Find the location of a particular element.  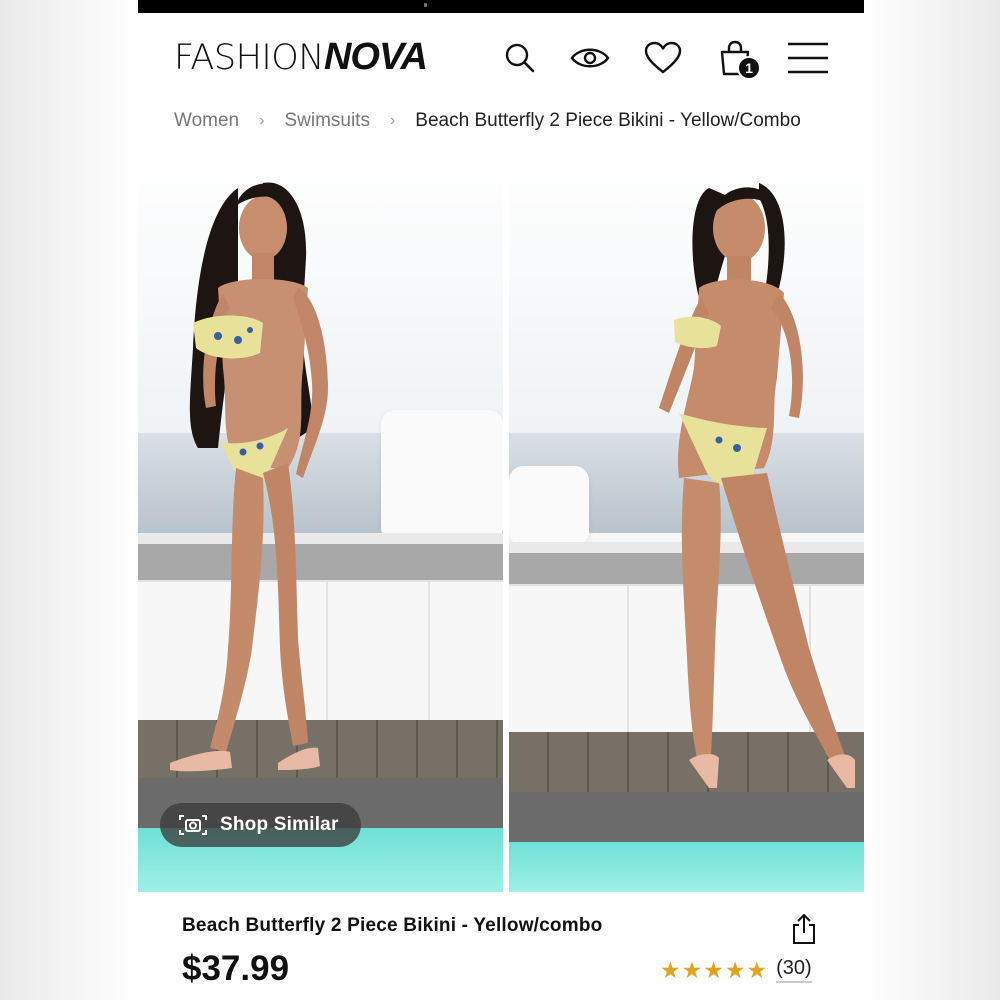

search-icon is located at coordinates (520, 58).